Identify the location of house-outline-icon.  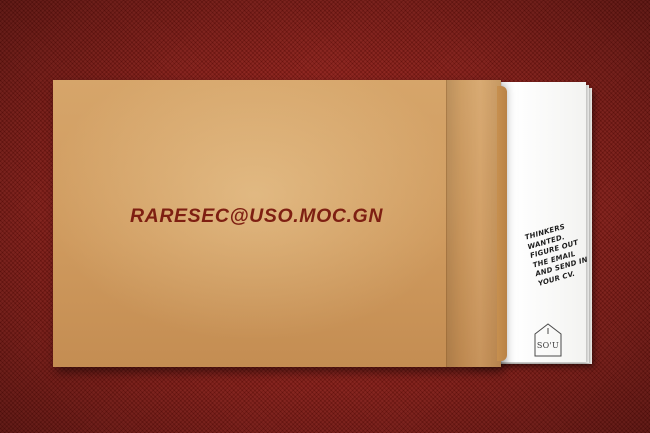
(548, 340).